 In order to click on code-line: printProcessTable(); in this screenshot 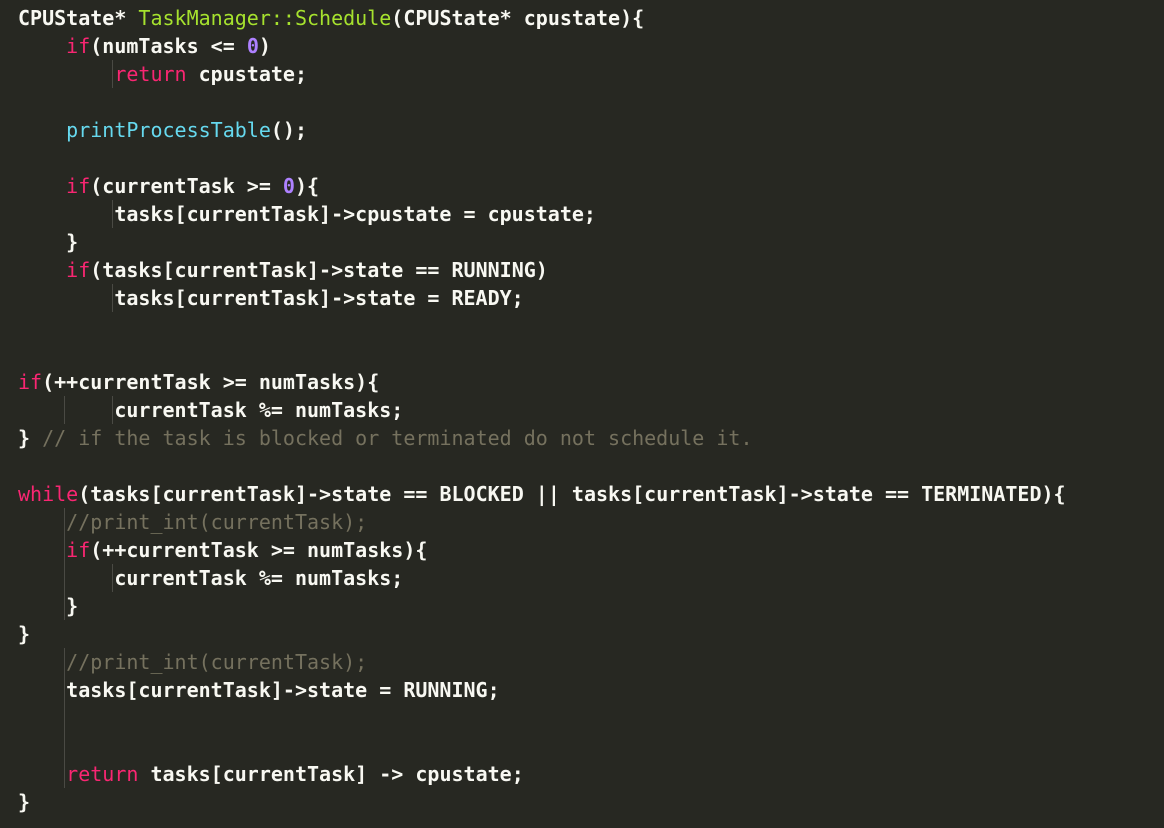, I will do `click(582, 130)`.